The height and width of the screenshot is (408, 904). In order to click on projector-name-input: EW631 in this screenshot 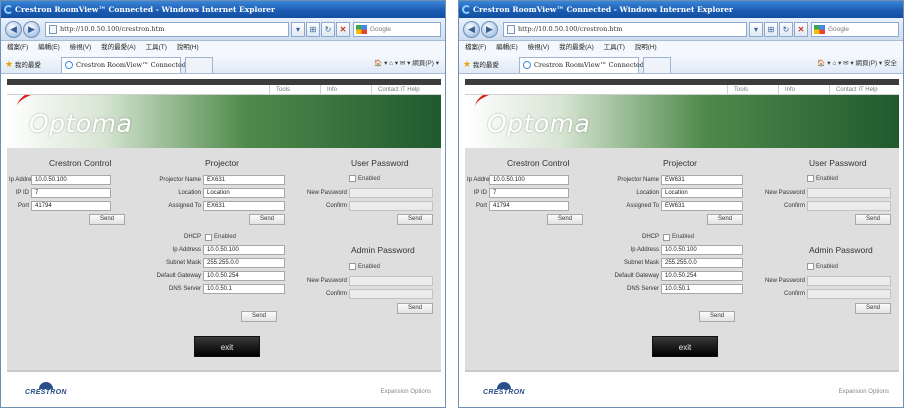, I will do `click(702, 180)`.